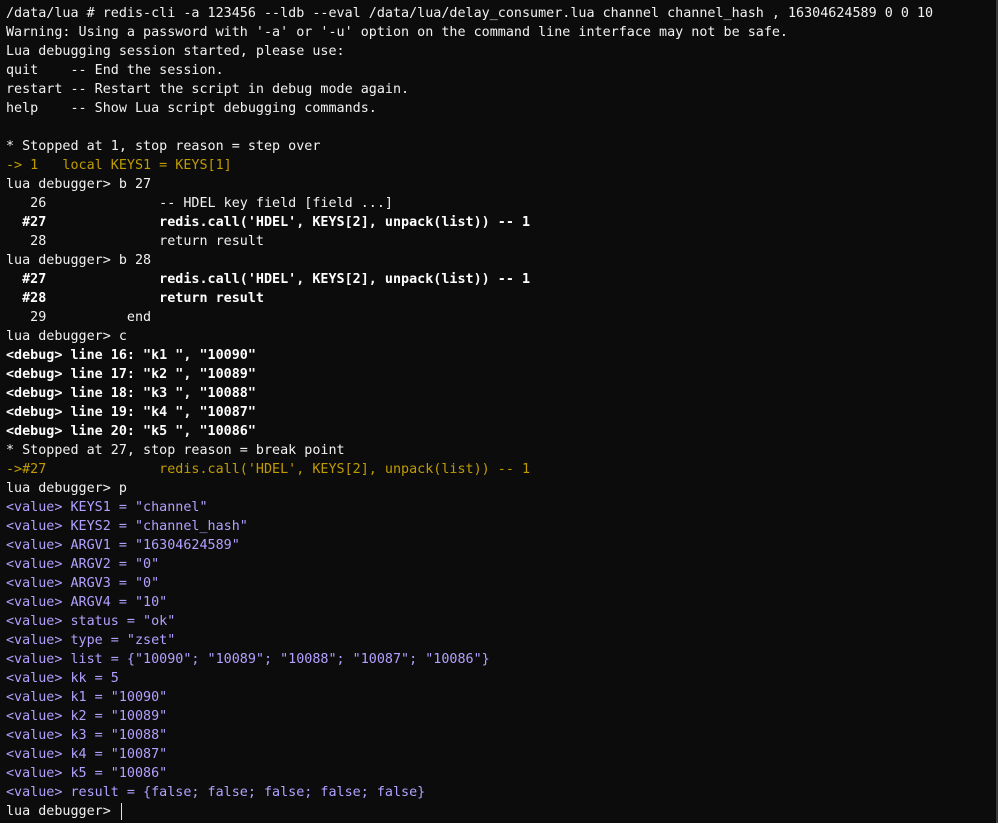 Image resolution: width=998 pixels, height=823 pixels. Describe the element at coordinates (135, 241) in the screenshot. I see `terminal-line: 28 return result` at that location.